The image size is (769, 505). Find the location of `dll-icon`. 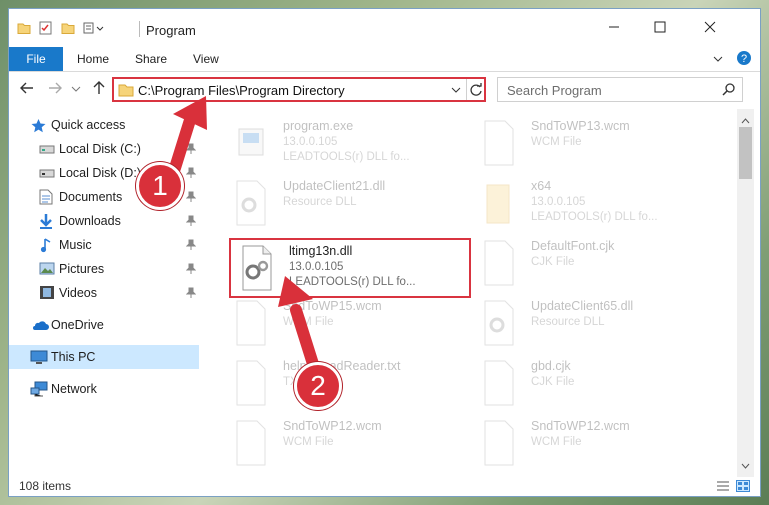

dll-icon is located at coordinates (251, 203).